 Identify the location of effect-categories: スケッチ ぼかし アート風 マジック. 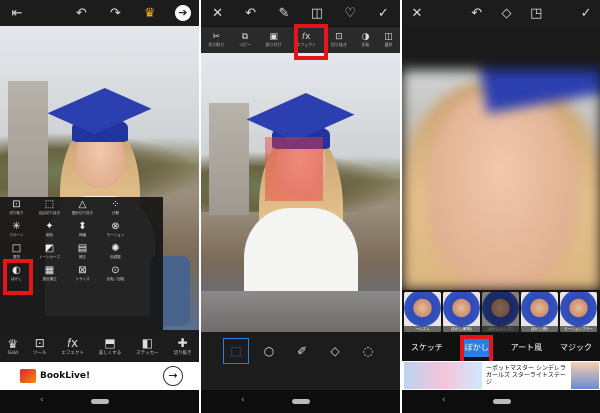
(501, 347).